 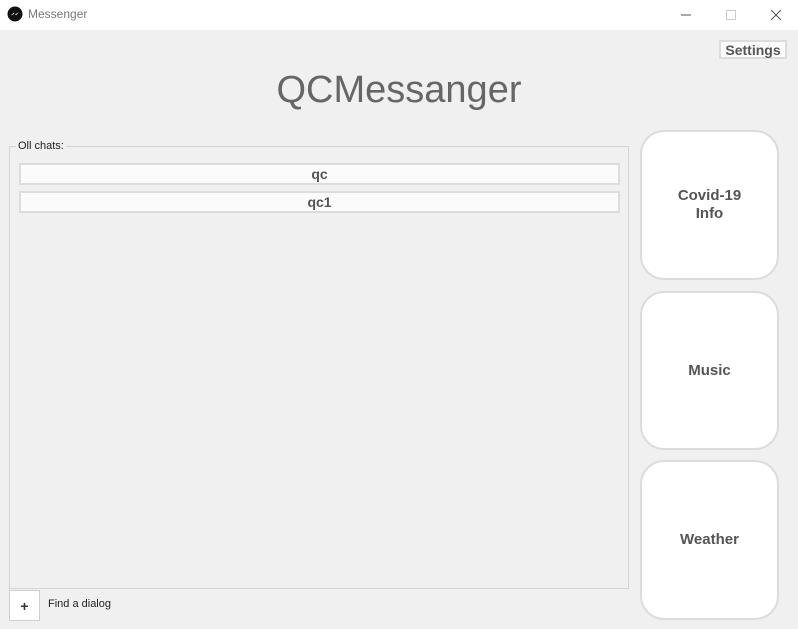 What do you see at coordinates (58, 14) in the screenshot?
I see `window-title: Messenger` at bounding box center [58, 14].